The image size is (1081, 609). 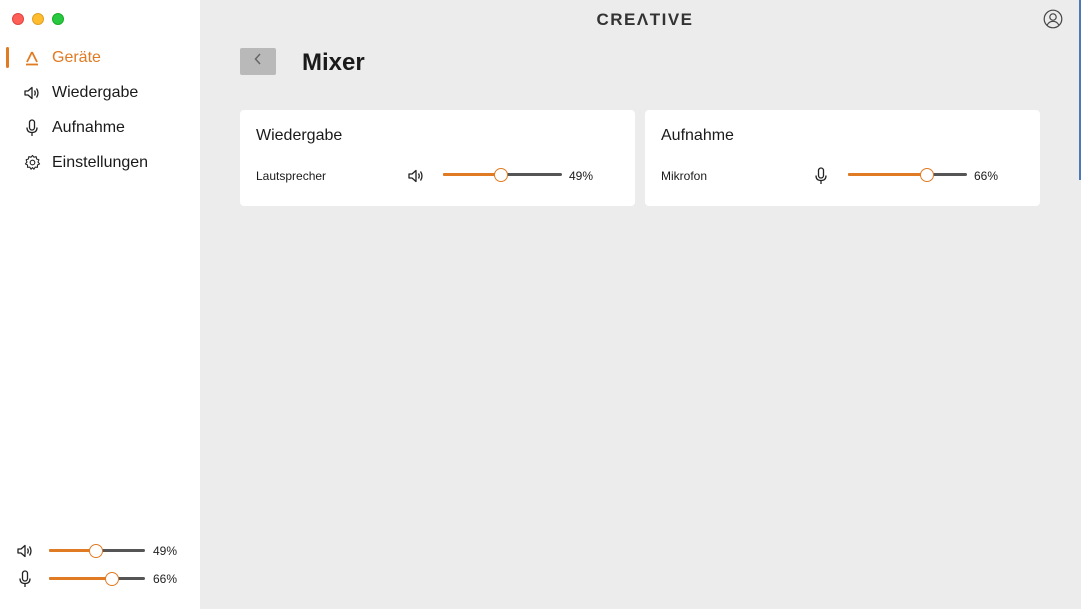 I want to click on mini-volume-control: 49%, so click(x=101, y=551).